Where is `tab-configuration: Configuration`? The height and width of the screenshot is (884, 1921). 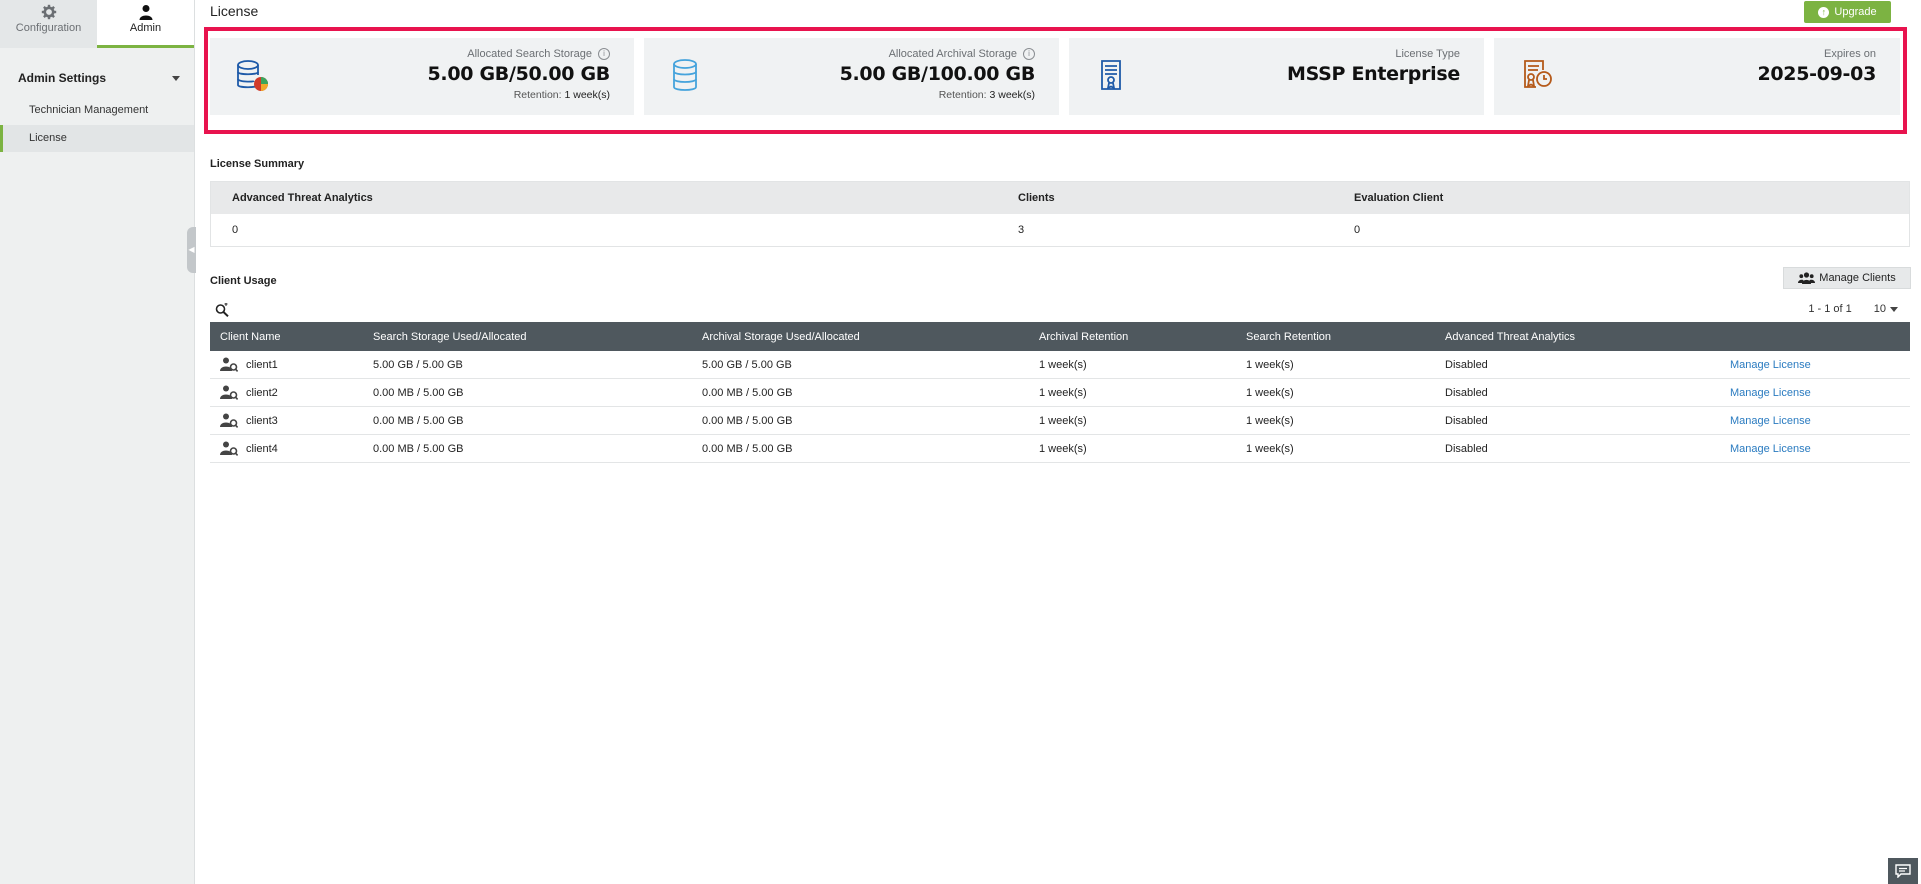 tab-configuration: Configuration is located at coordinates (48, 24).